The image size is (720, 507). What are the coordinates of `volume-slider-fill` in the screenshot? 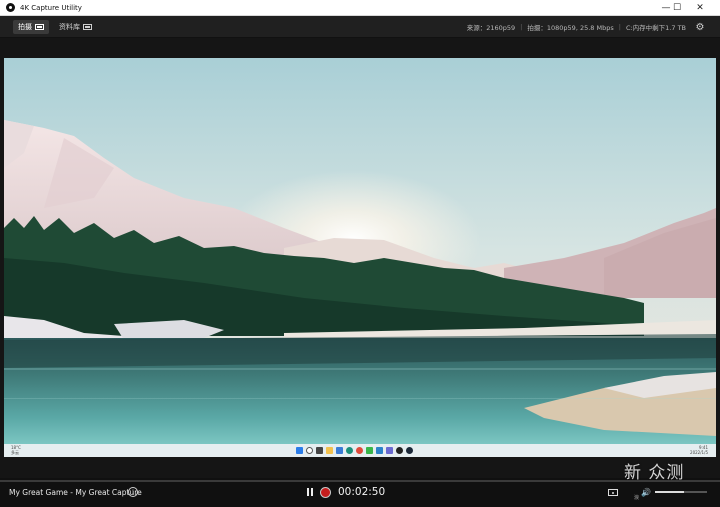 It's located at (669, 492).